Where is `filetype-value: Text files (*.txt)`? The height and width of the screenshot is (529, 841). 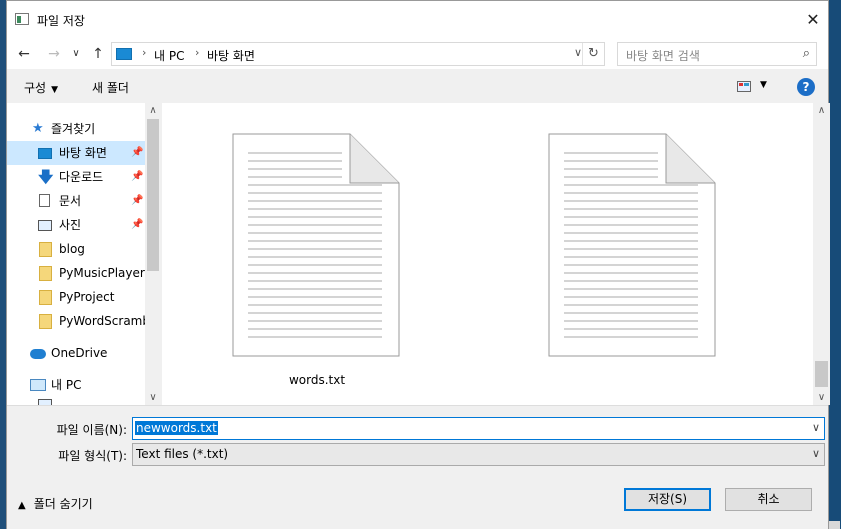
filetype-value: Text files (*.txt) is located at coordinates (182, 454).